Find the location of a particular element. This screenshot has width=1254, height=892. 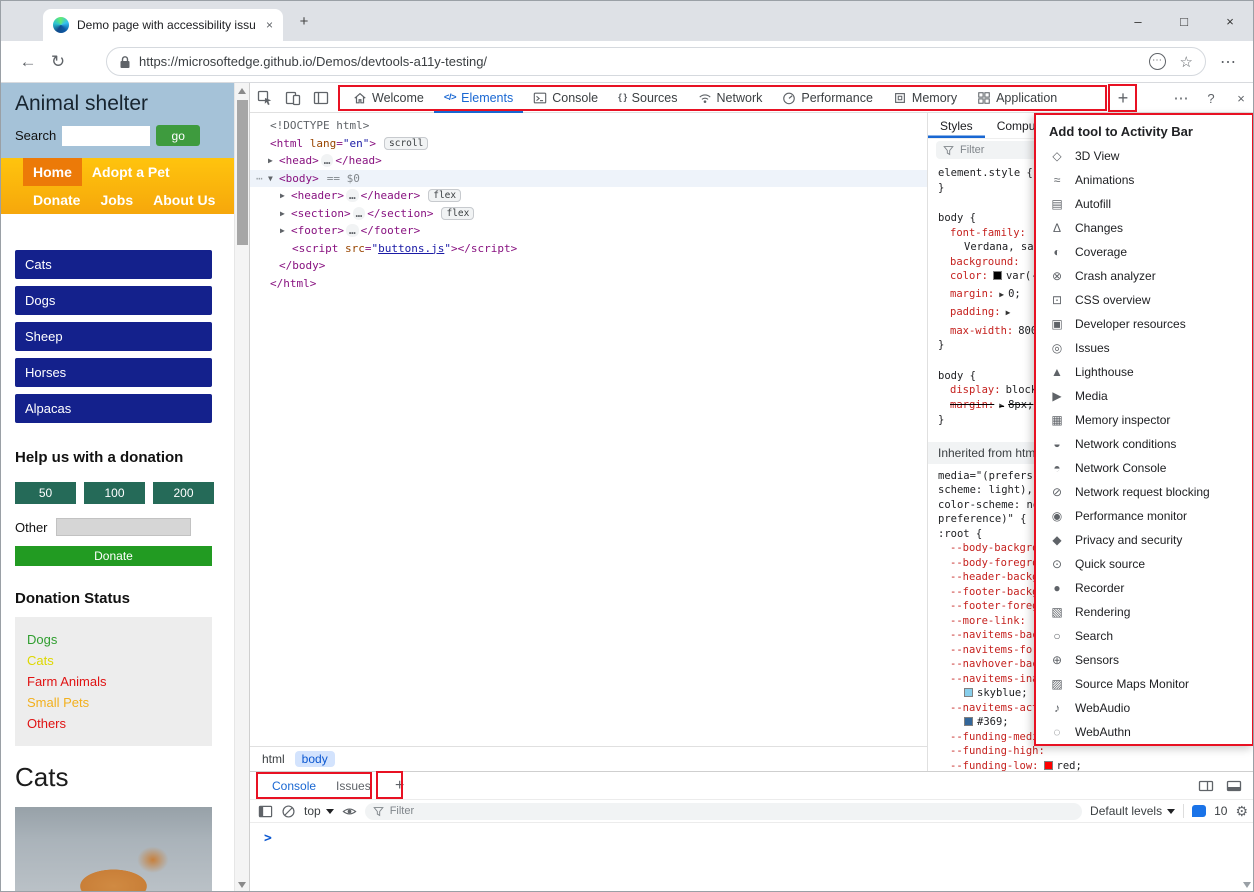

menu-item: ◎ Issues is located at coordinates (1144, 348).